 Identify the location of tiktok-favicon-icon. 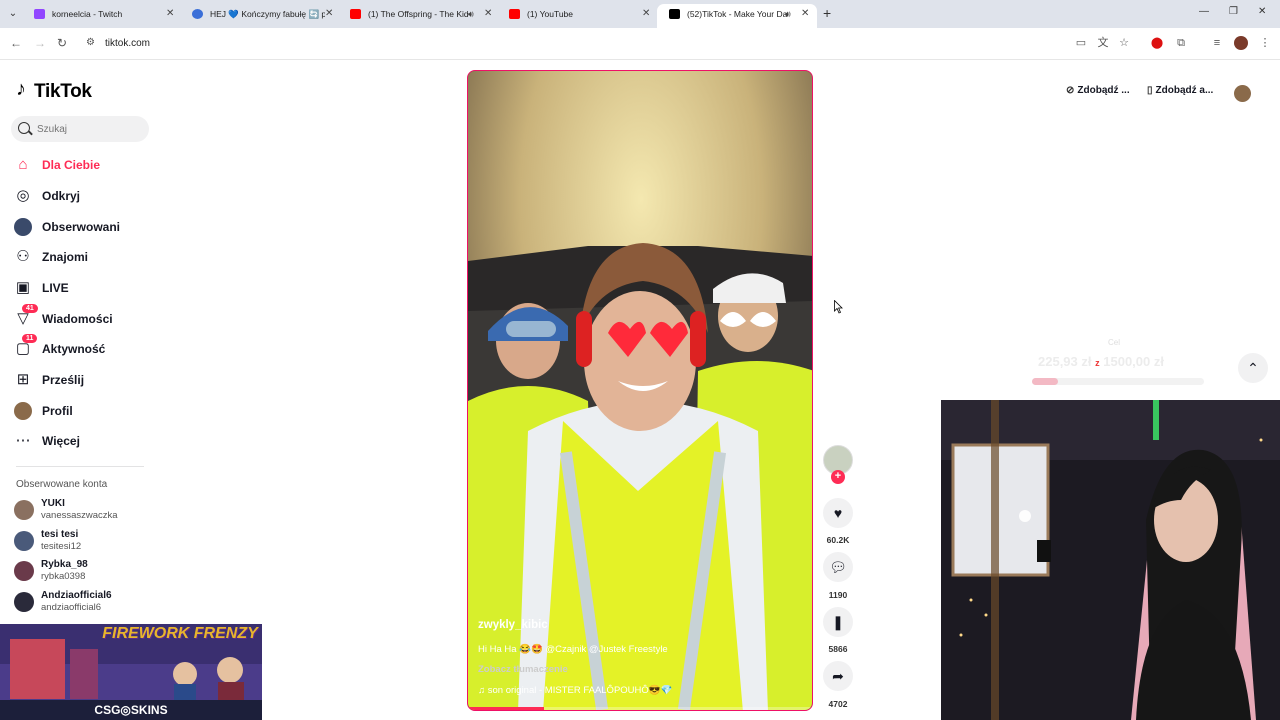
(674, 14).